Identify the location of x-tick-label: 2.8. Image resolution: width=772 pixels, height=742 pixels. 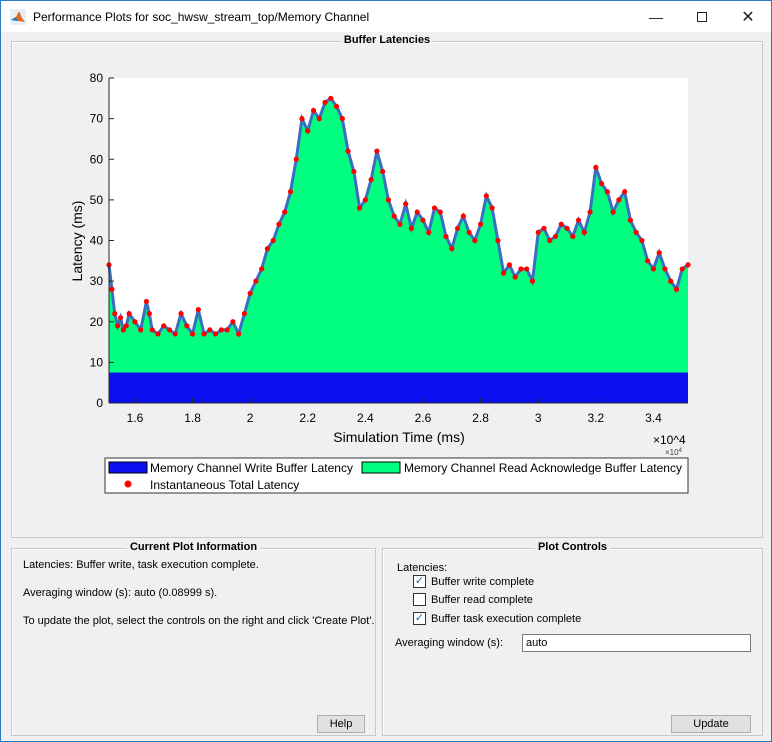
(480, 418).